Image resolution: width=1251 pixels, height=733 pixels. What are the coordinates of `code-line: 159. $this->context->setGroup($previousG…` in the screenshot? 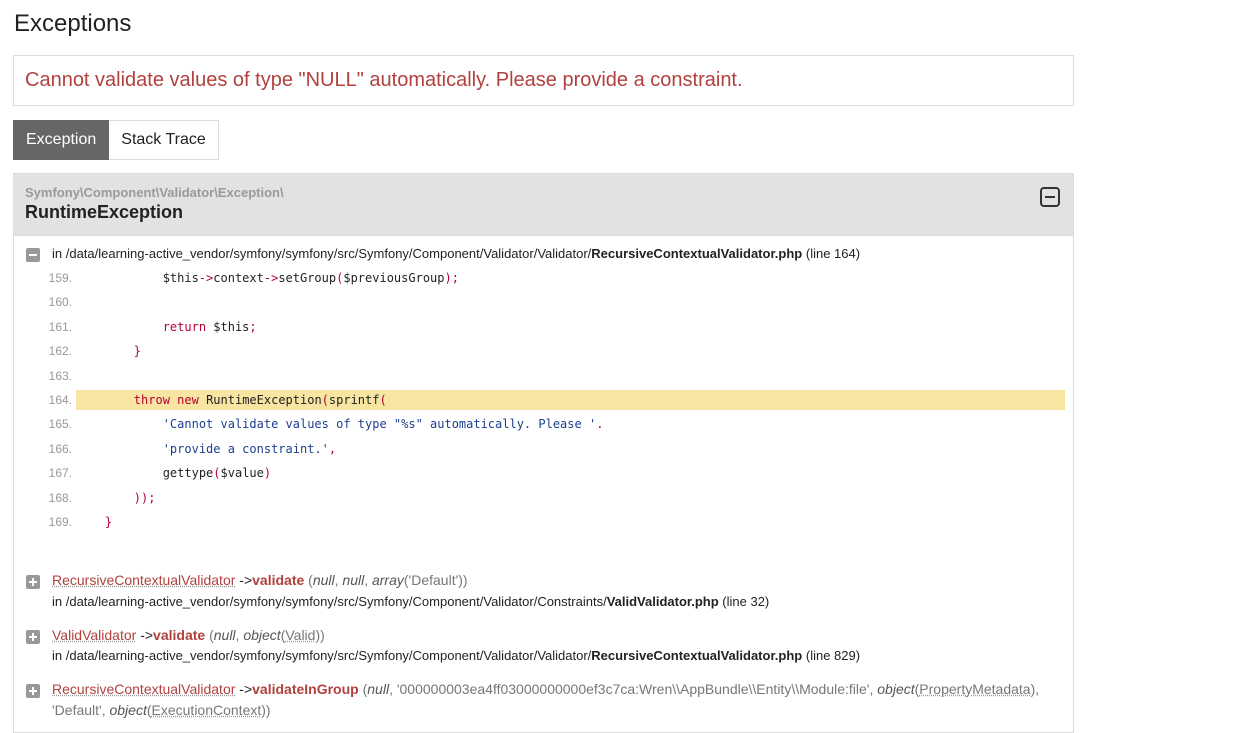 It's located at (544, 278).